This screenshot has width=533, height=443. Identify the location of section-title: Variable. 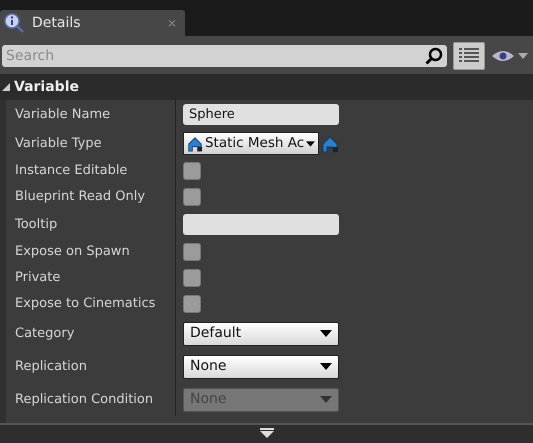
(46, 87).